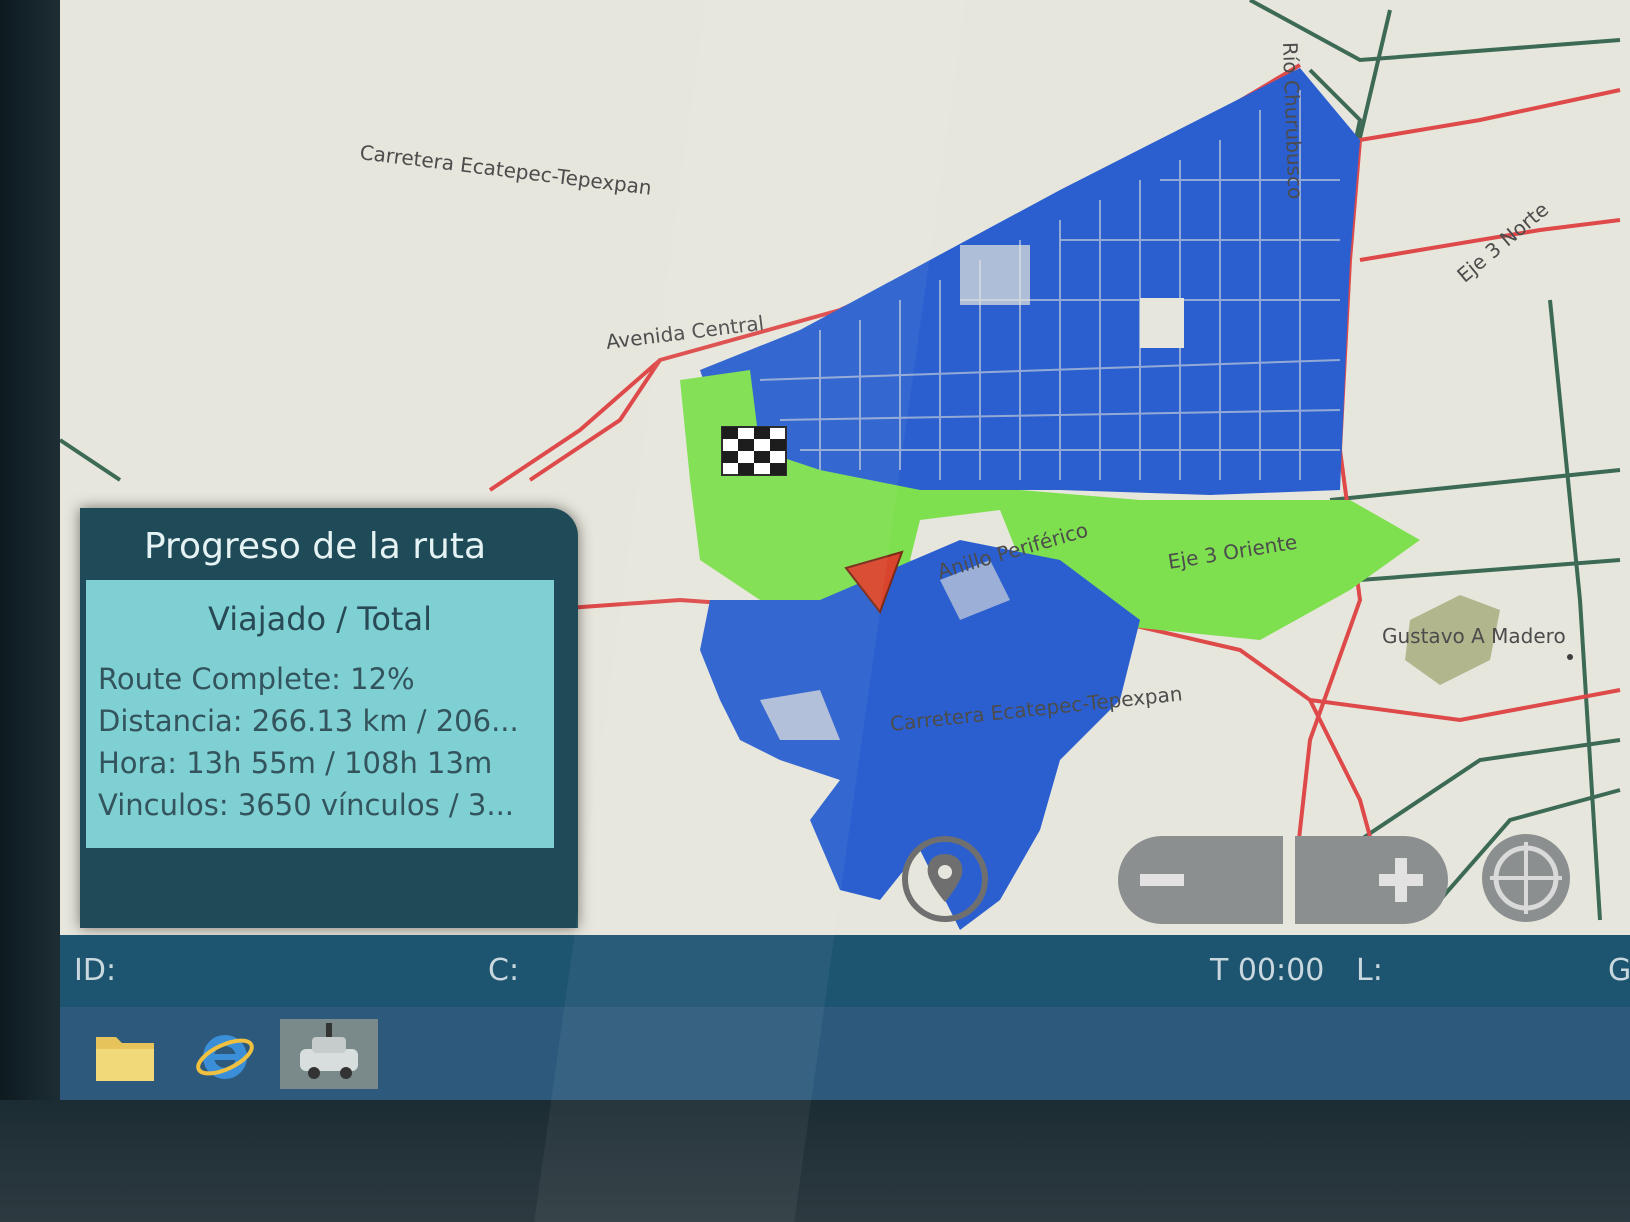  Describe the element at coordinates (1371, 880) in the screenshot. I see `zoom-in-button` at that location.